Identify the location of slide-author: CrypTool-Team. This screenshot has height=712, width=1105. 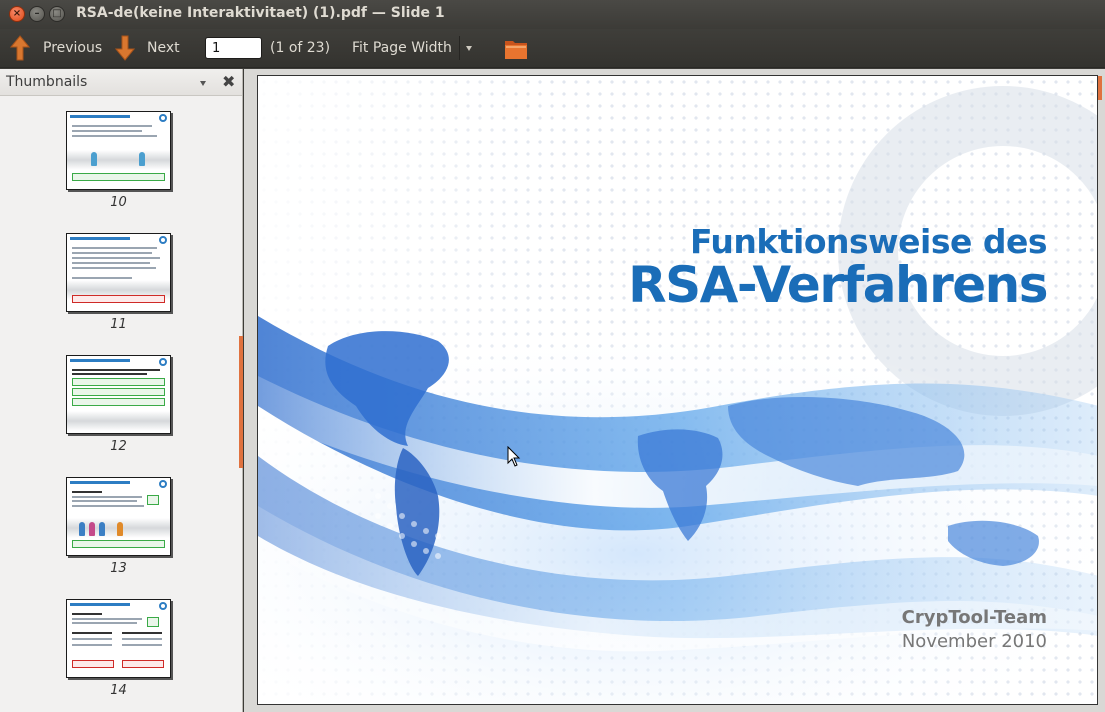
(974, 617).